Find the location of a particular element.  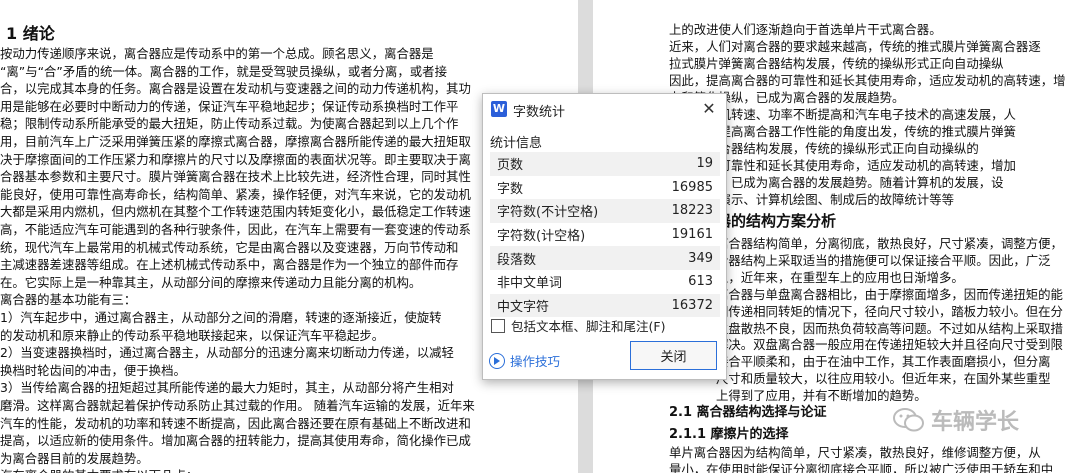

text-line: 统，现代汽车上最常用的机械式传动系统，它是由离合器以及变速器，万向节传动和 is located at coordinates (229, 247).